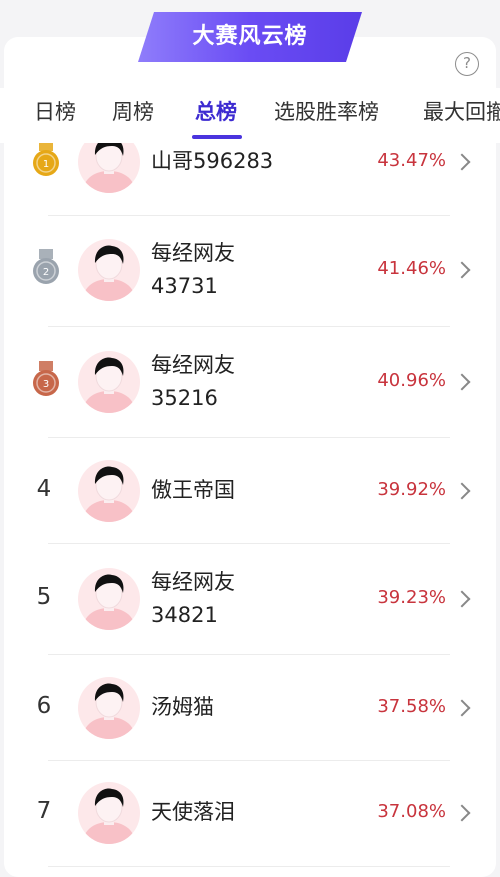  What do you see at coordinates (55, 111) in the screenshot?
I see `tab-daily: 日榜` at bounding box center [55, 111].